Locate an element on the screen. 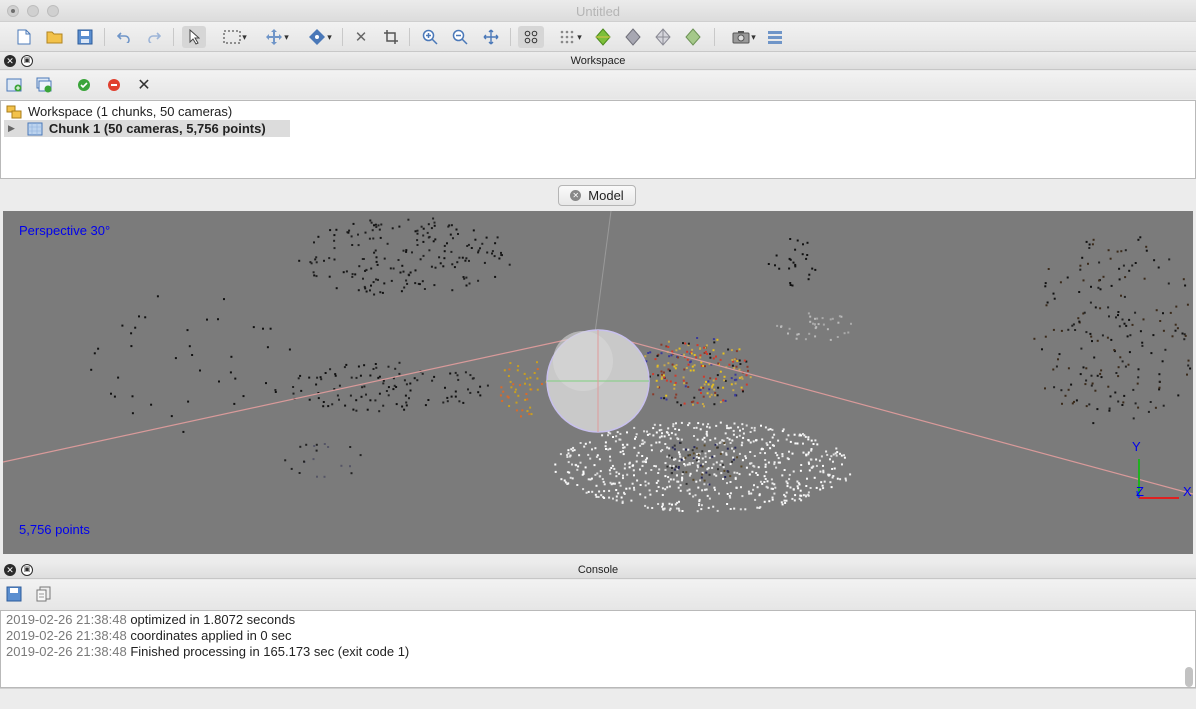 The height and width of the screenshot is (709, 1196). grid-view-icon is located at coordinates (531, 37).